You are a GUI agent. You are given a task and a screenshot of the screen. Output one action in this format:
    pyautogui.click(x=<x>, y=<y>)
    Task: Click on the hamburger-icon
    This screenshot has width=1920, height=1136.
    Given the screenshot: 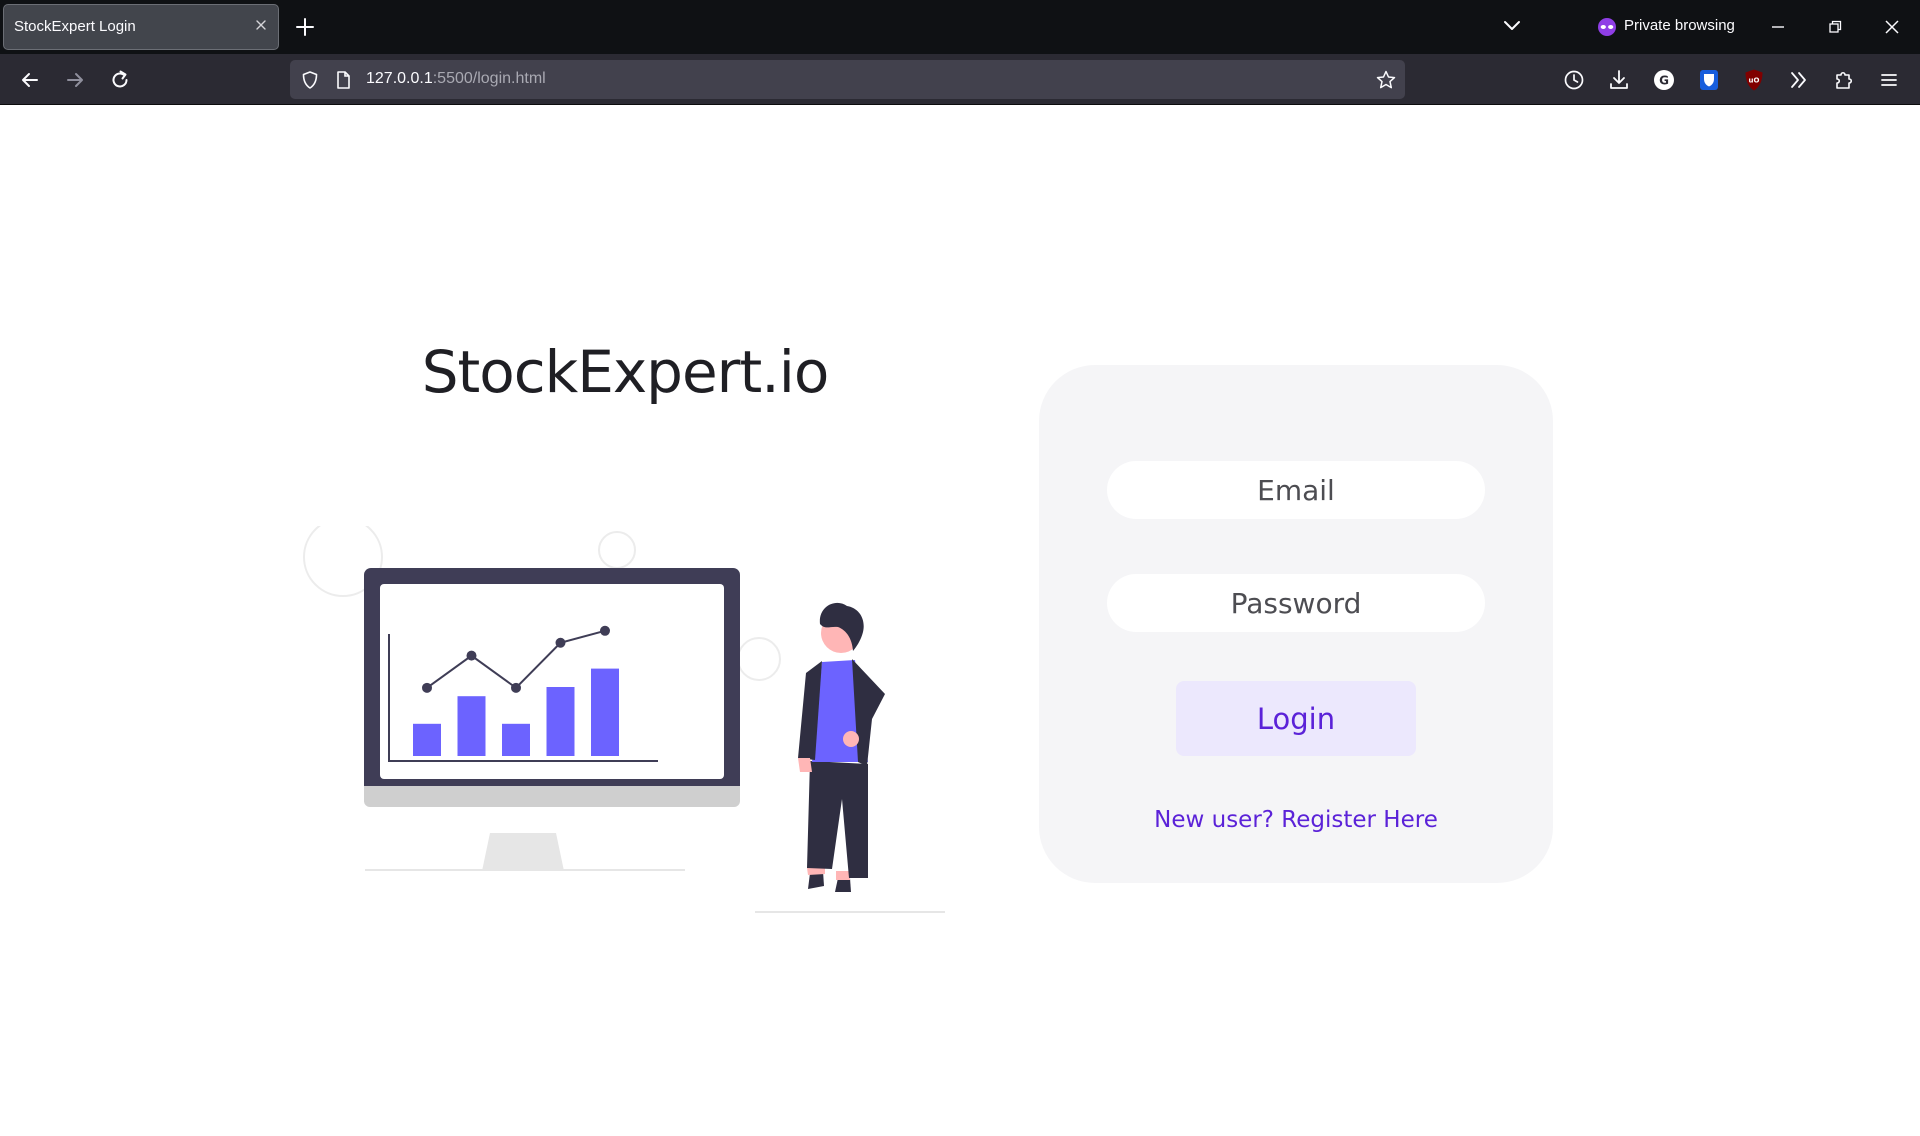 What is the action you would take?
    pyautogui.click(x=1889, y=80)
    